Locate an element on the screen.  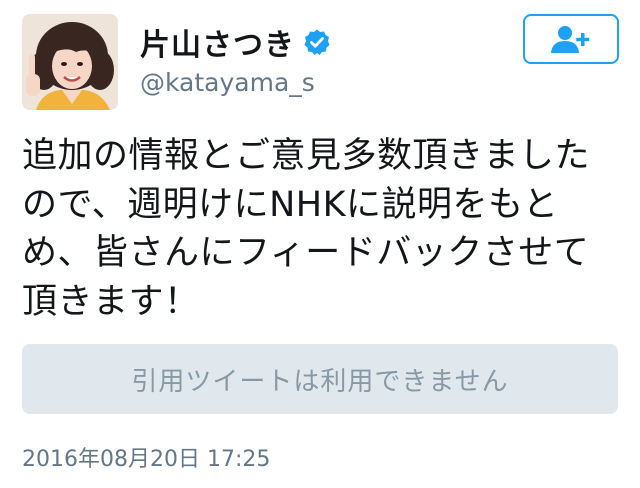
follow-person-plus-icon is located at coordinates (570, 39).